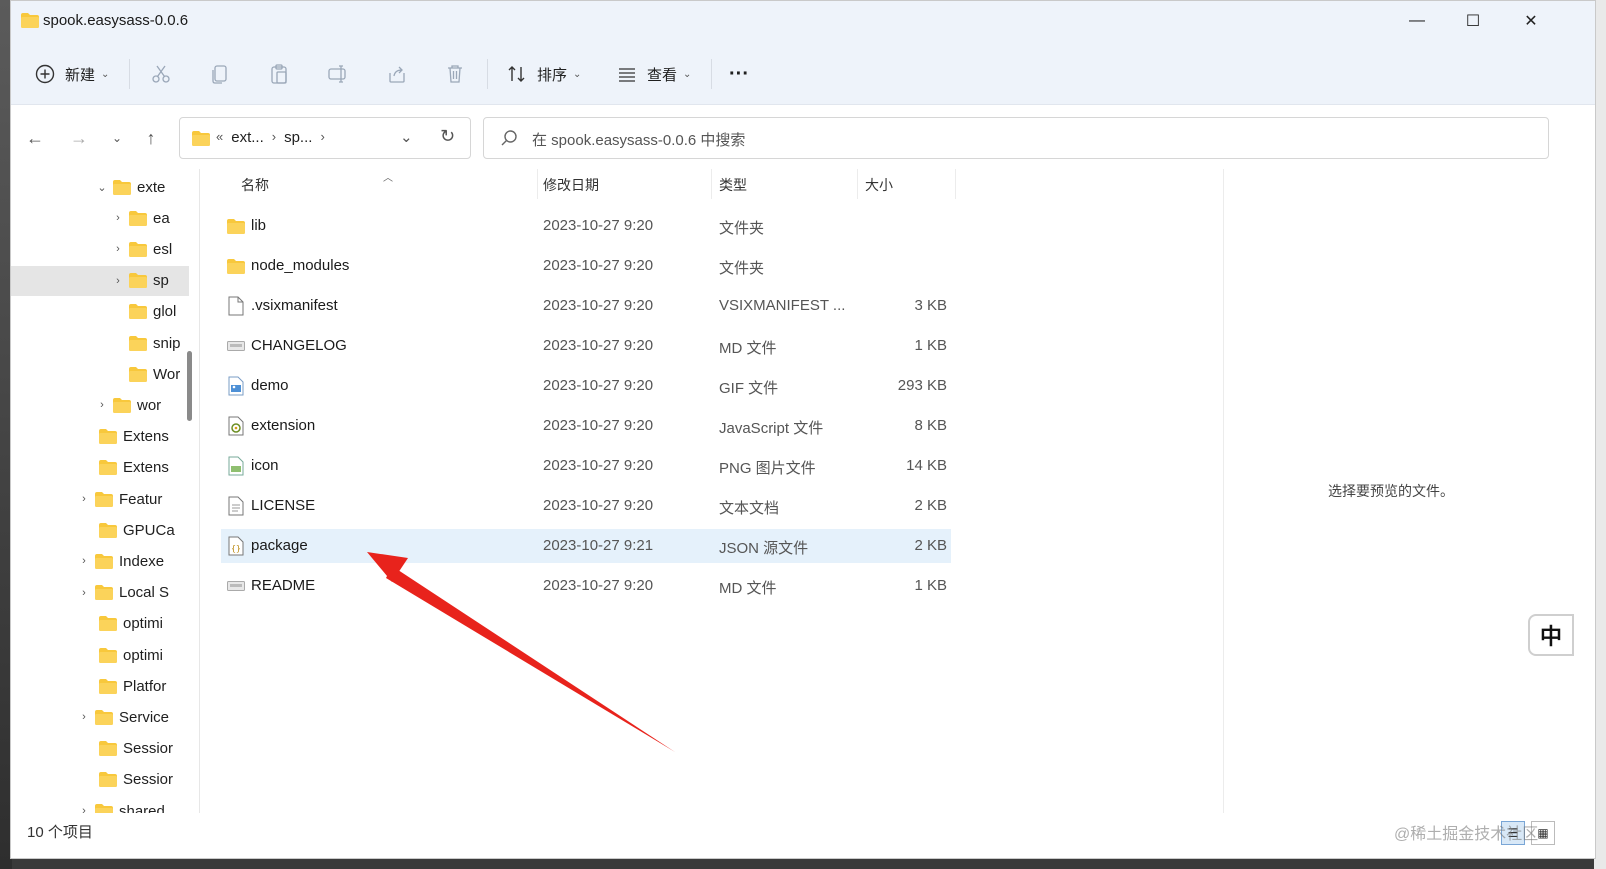 The width and height of the screenshot is (1606, 869). What do you see at coordinates (255, 185) in the screenshot?
I see `column-header-name: 名称` at bounding box center [255, 185].